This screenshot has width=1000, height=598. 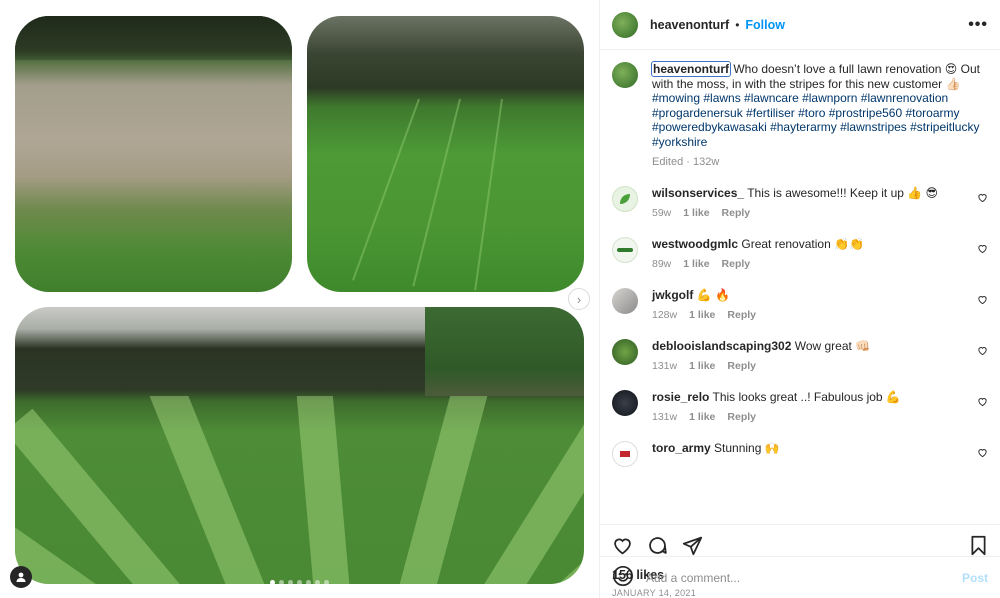 What do you see at coordinates (625, 75) in the screenshot?
I see `caption-author-avatar` at bounding box center [625, 75].